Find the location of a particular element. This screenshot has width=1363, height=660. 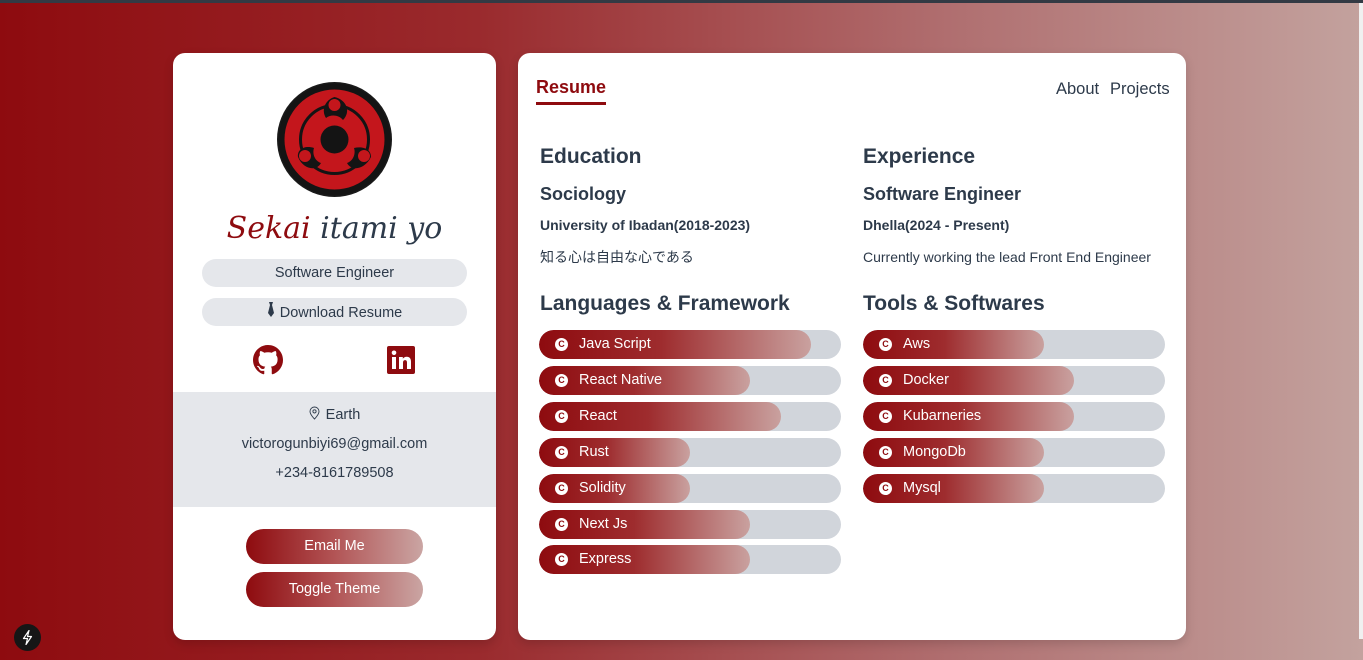

education-degree: Sociology is located at coordinates (583, 194).